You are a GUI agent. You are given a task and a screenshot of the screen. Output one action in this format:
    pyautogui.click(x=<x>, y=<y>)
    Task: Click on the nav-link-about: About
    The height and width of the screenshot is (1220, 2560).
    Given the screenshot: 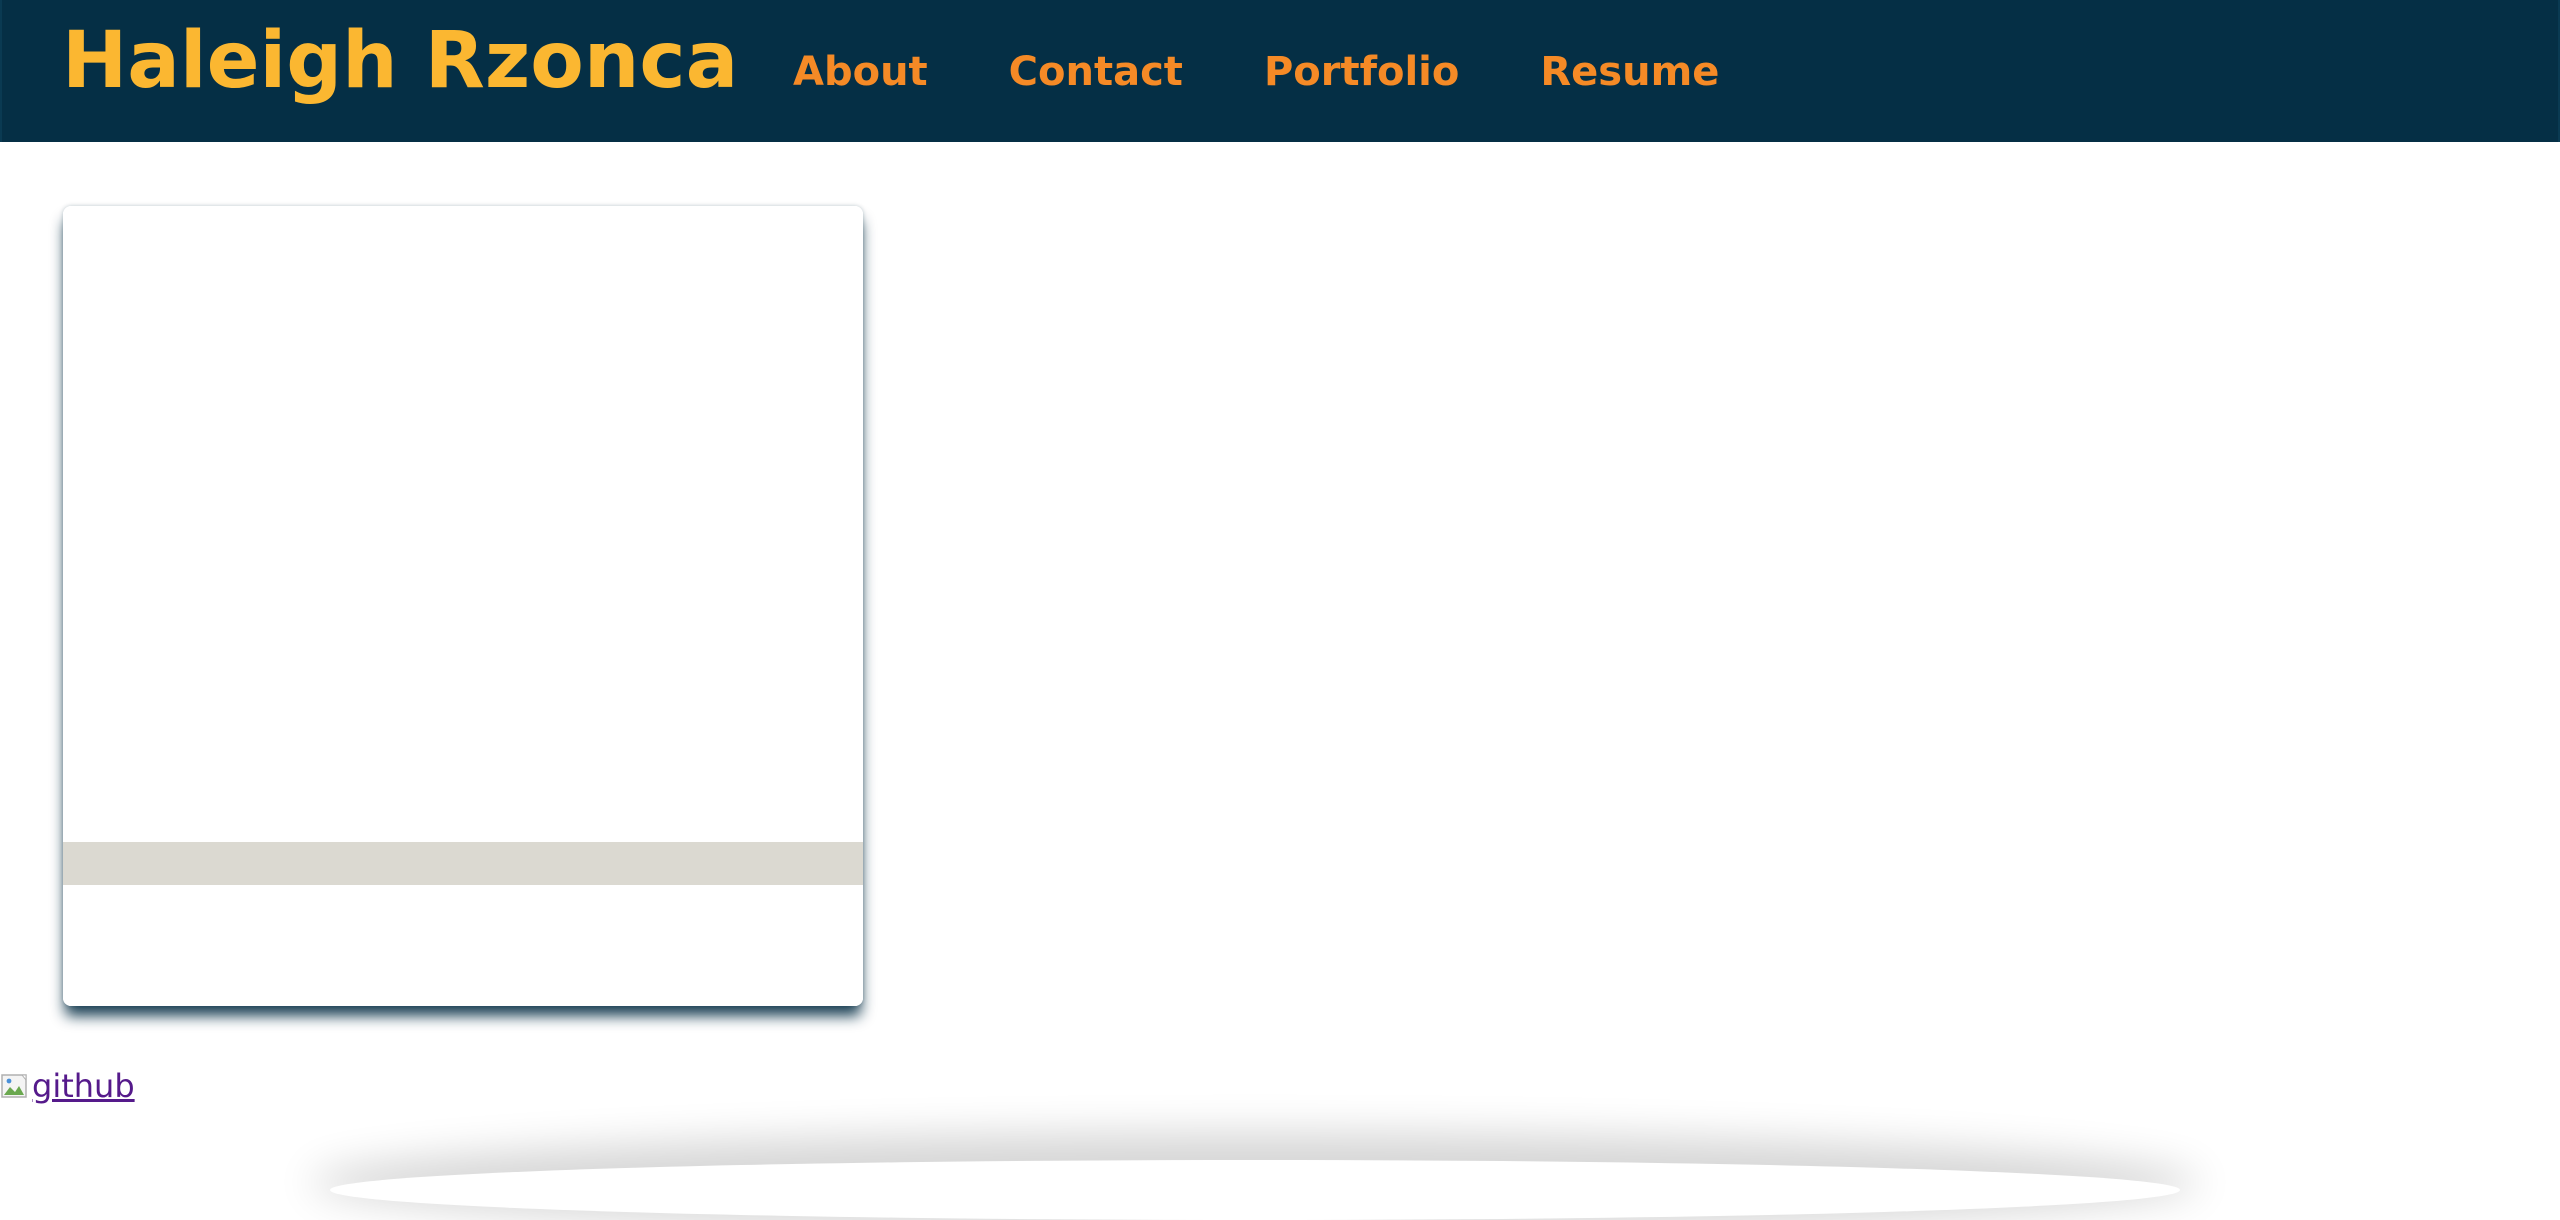 What is the action you would take?
    pyautogui.click(x=860, y=72)
    